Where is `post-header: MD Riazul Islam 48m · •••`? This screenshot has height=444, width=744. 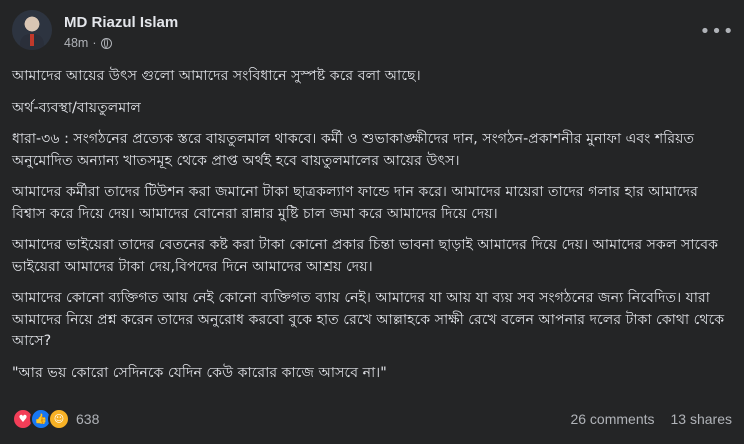 post-header: MD Riazul Islam 48m · ••• is located at coordinates (373, 32).